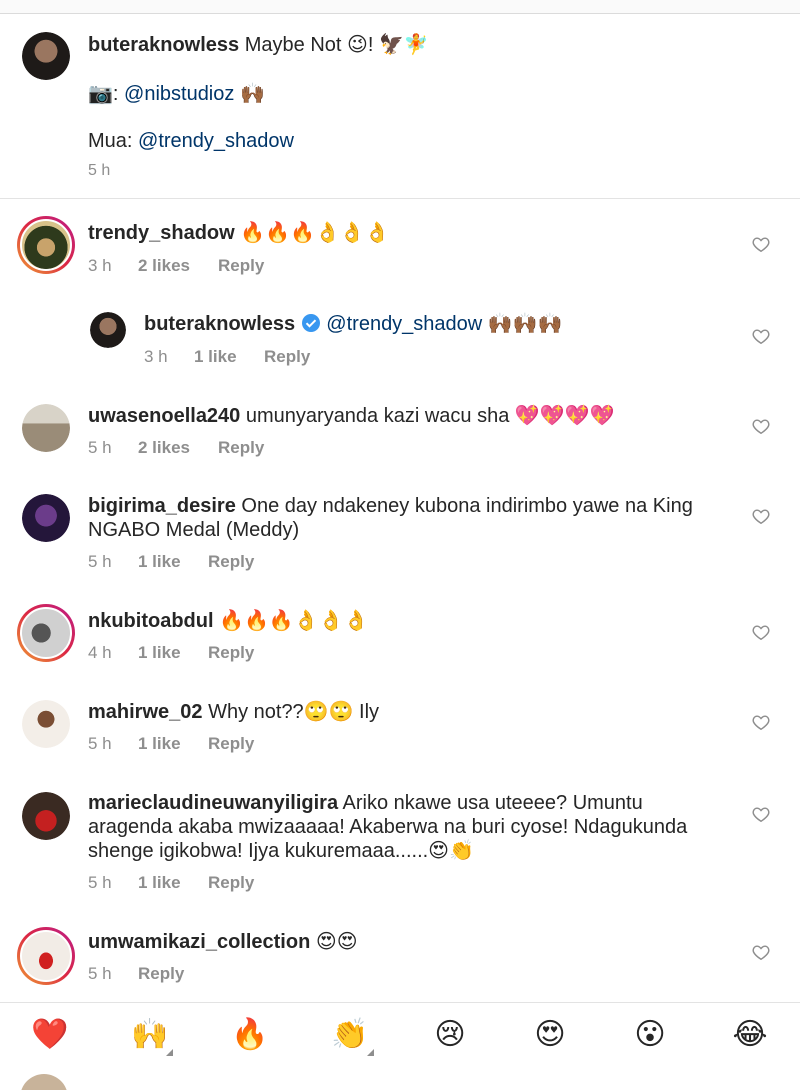 This screenshot has width=800, height=1090. What do you see at coordinates (163, 45) in the screenshot?
I see `caption-username: buteraknowless` at bounding box center [163, 45].